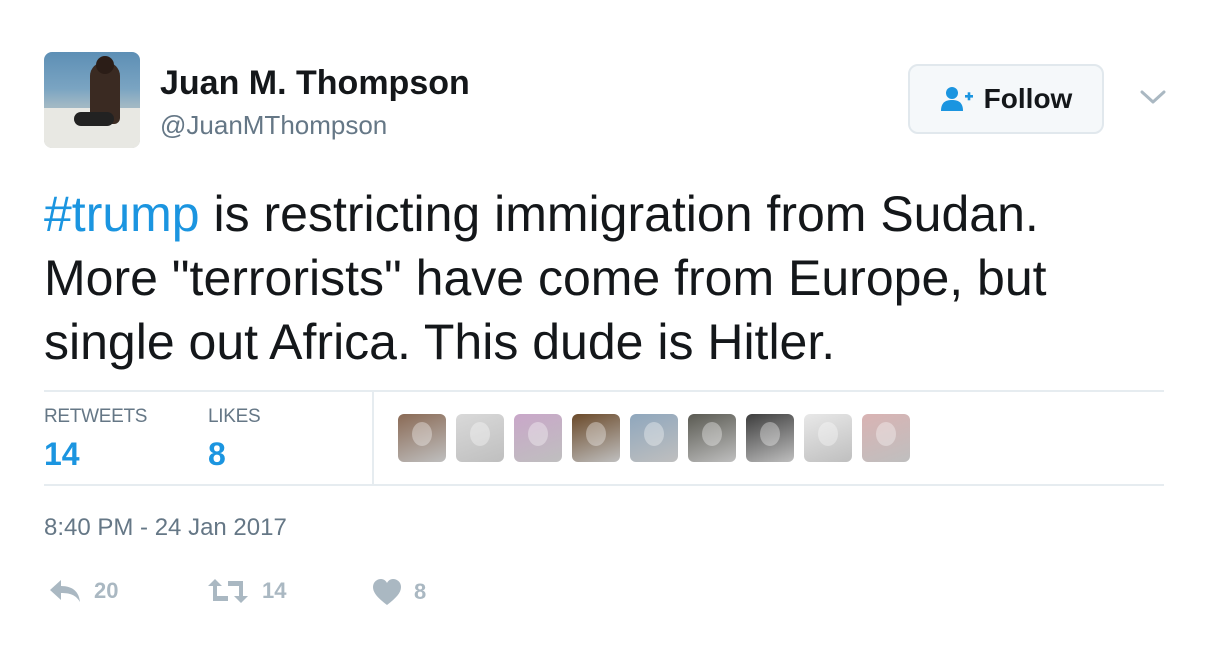 The width and height of the screenshot is (1220, 652). What do you see at coordinates (96, 416) in the screenshot?
I see `retweets-label: RETWEETS` at bounding box center [96, 416].